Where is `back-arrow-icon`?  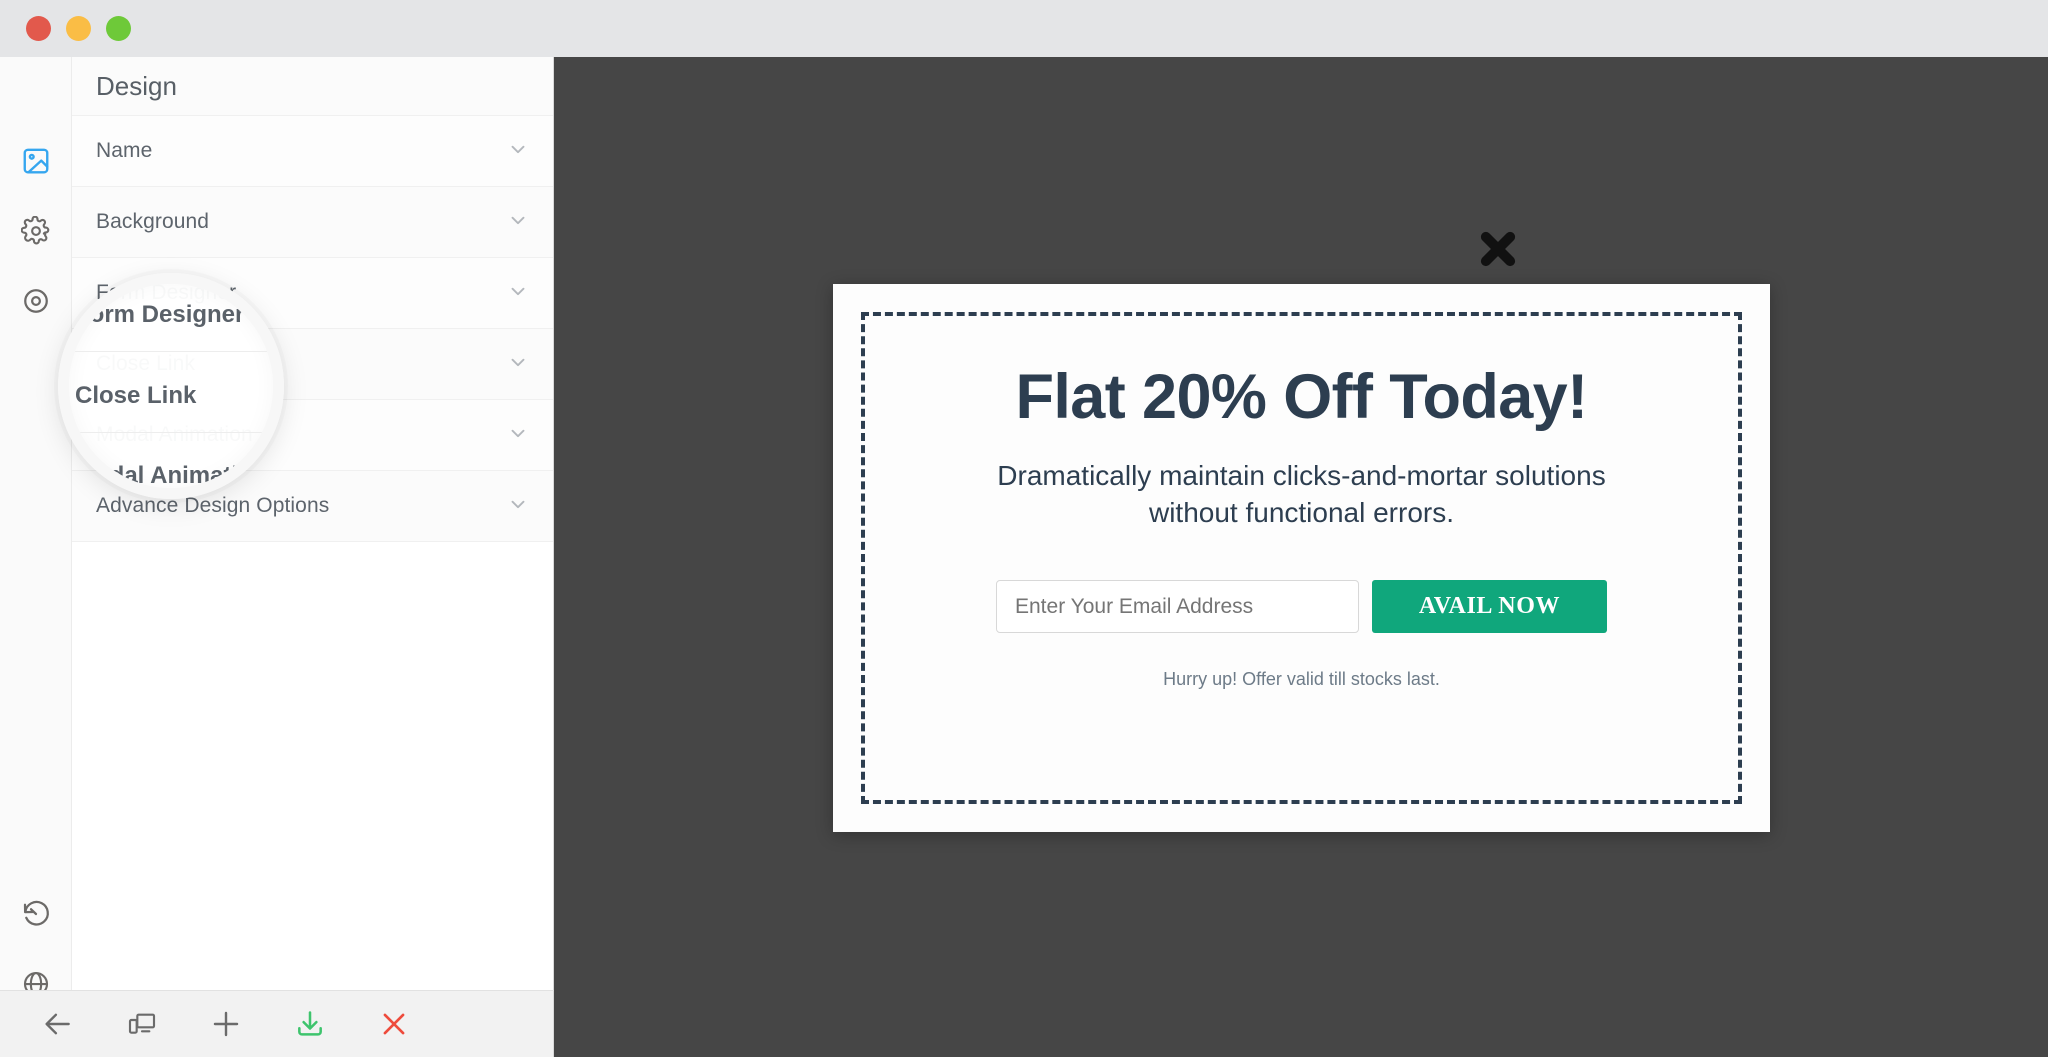 back-arrow-icon is located at coordinates (58, 1024).